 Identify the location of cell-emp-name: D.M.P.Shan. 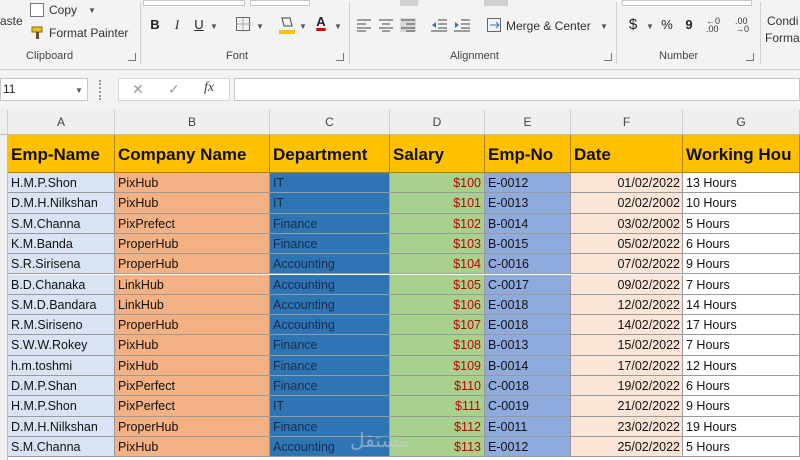
(61, 386).